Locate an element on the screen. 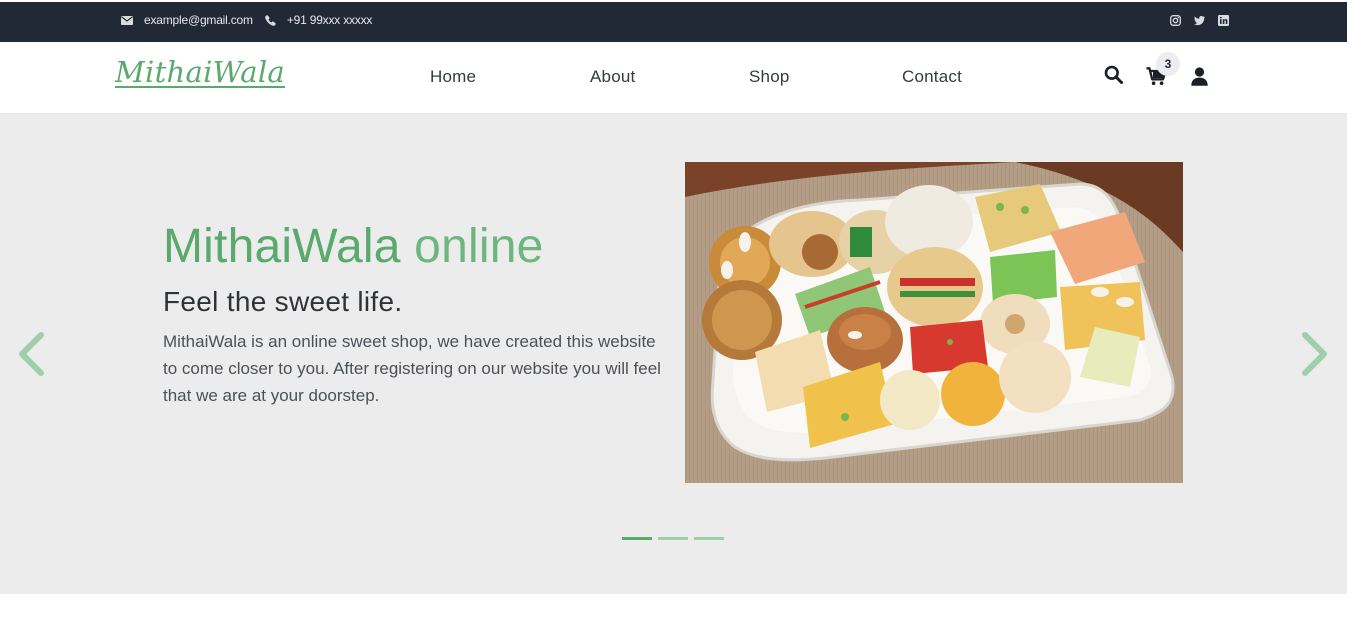 The height and width of the screenshot is (627, 1349). social-links is located at coordinates (1199, 20).